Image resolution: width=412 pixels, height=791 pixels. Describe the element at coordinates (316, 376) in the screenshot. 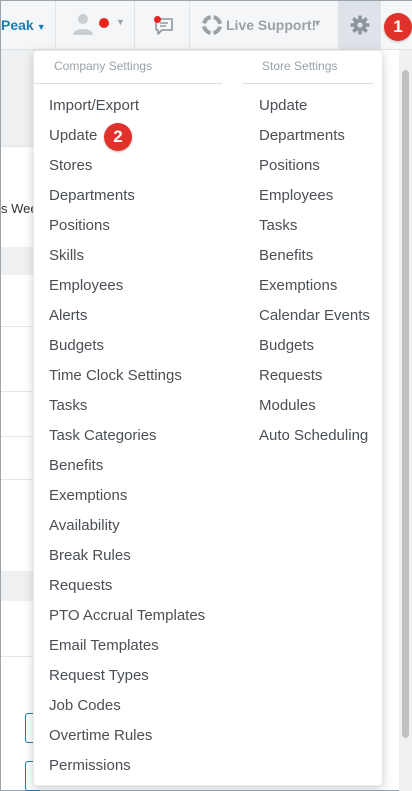

I see `store-item-requests: Requests` at that location.